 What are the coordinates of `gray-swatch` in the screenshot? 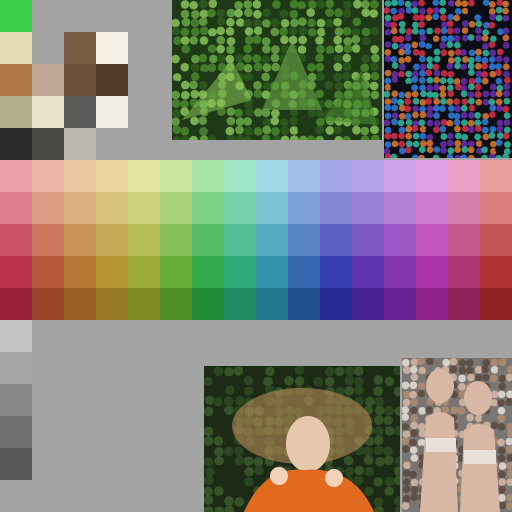 It's located at (16, 432).